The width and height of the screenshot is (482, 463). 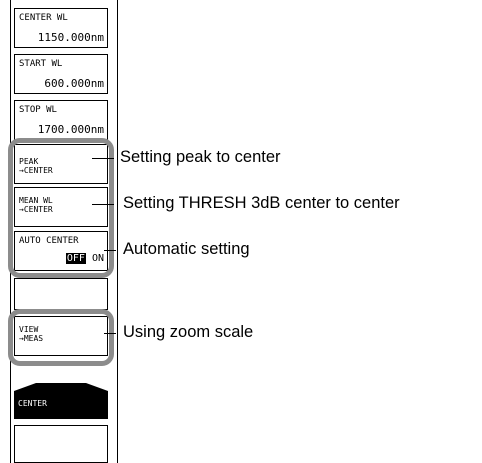 I want to click on auto-center-softkey: AUTO CENTER OFF ON, so click(x=61, y=251).